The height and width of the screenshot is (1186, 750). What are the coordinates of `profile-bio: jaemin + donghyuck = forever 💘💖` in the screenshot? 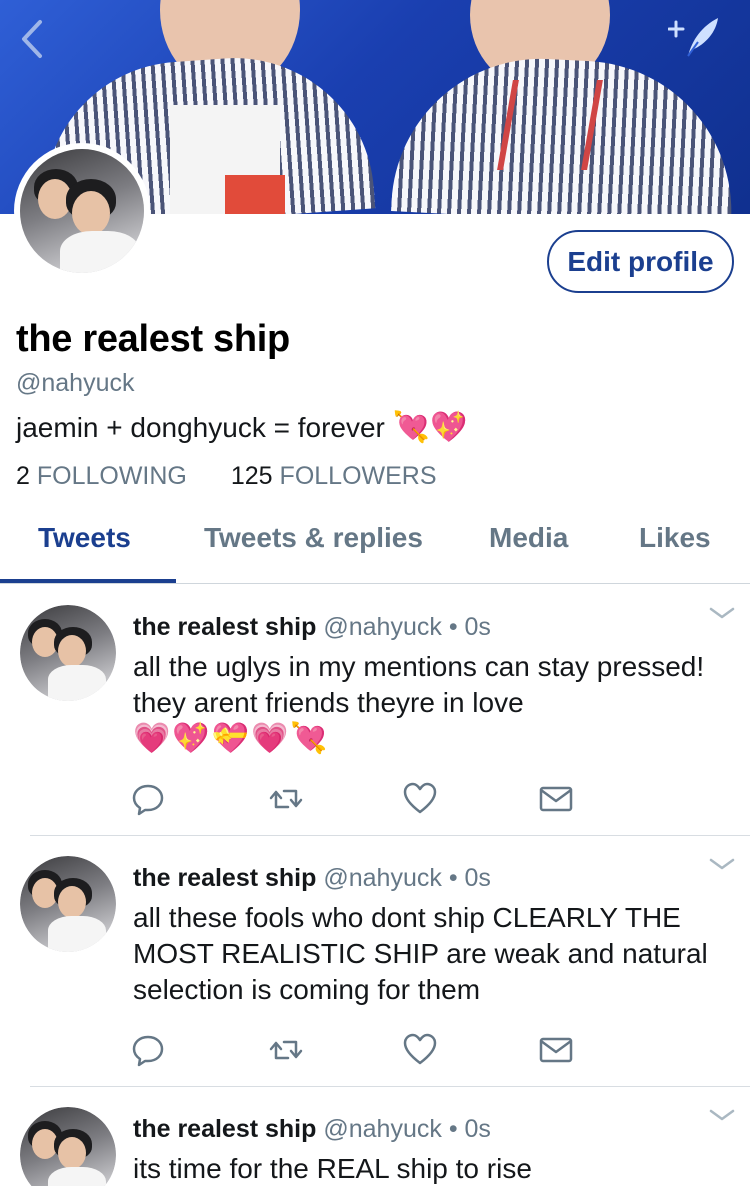 It's located at (242, 427).